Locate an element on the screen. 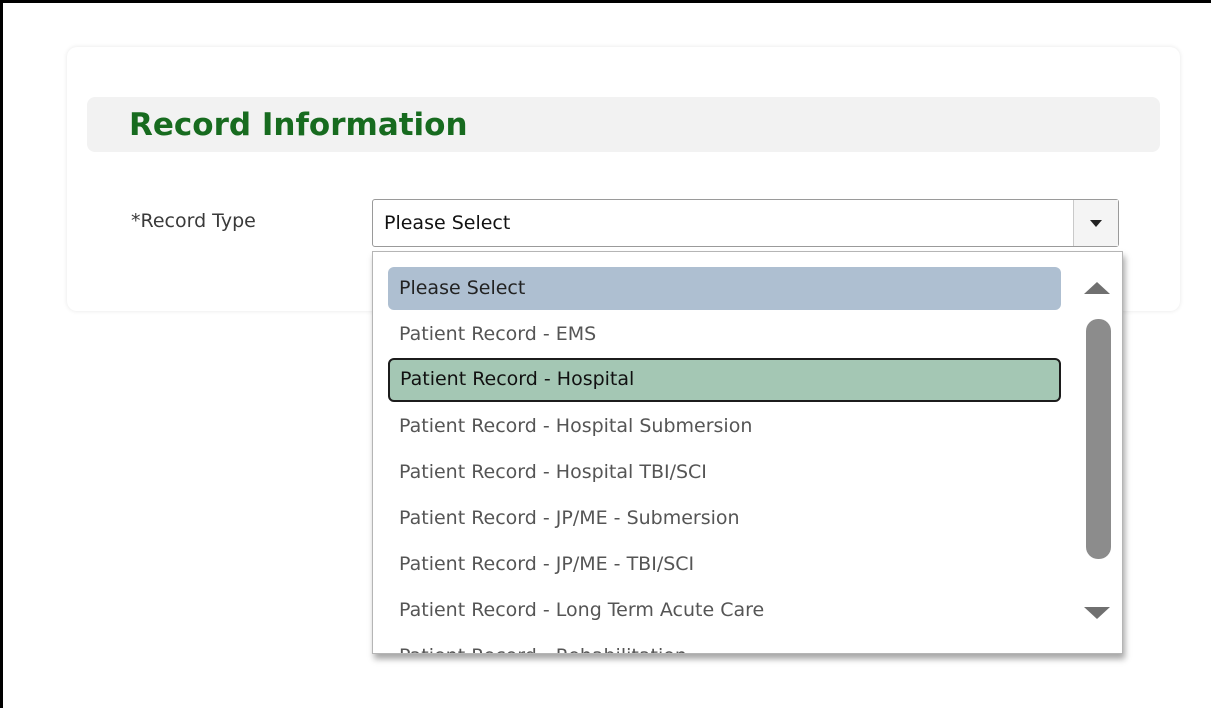  dropdown-option-jp-me-tbi-sci: Patient Record - JP/ME - TBI/SCI is located at coordinates (724, 564).